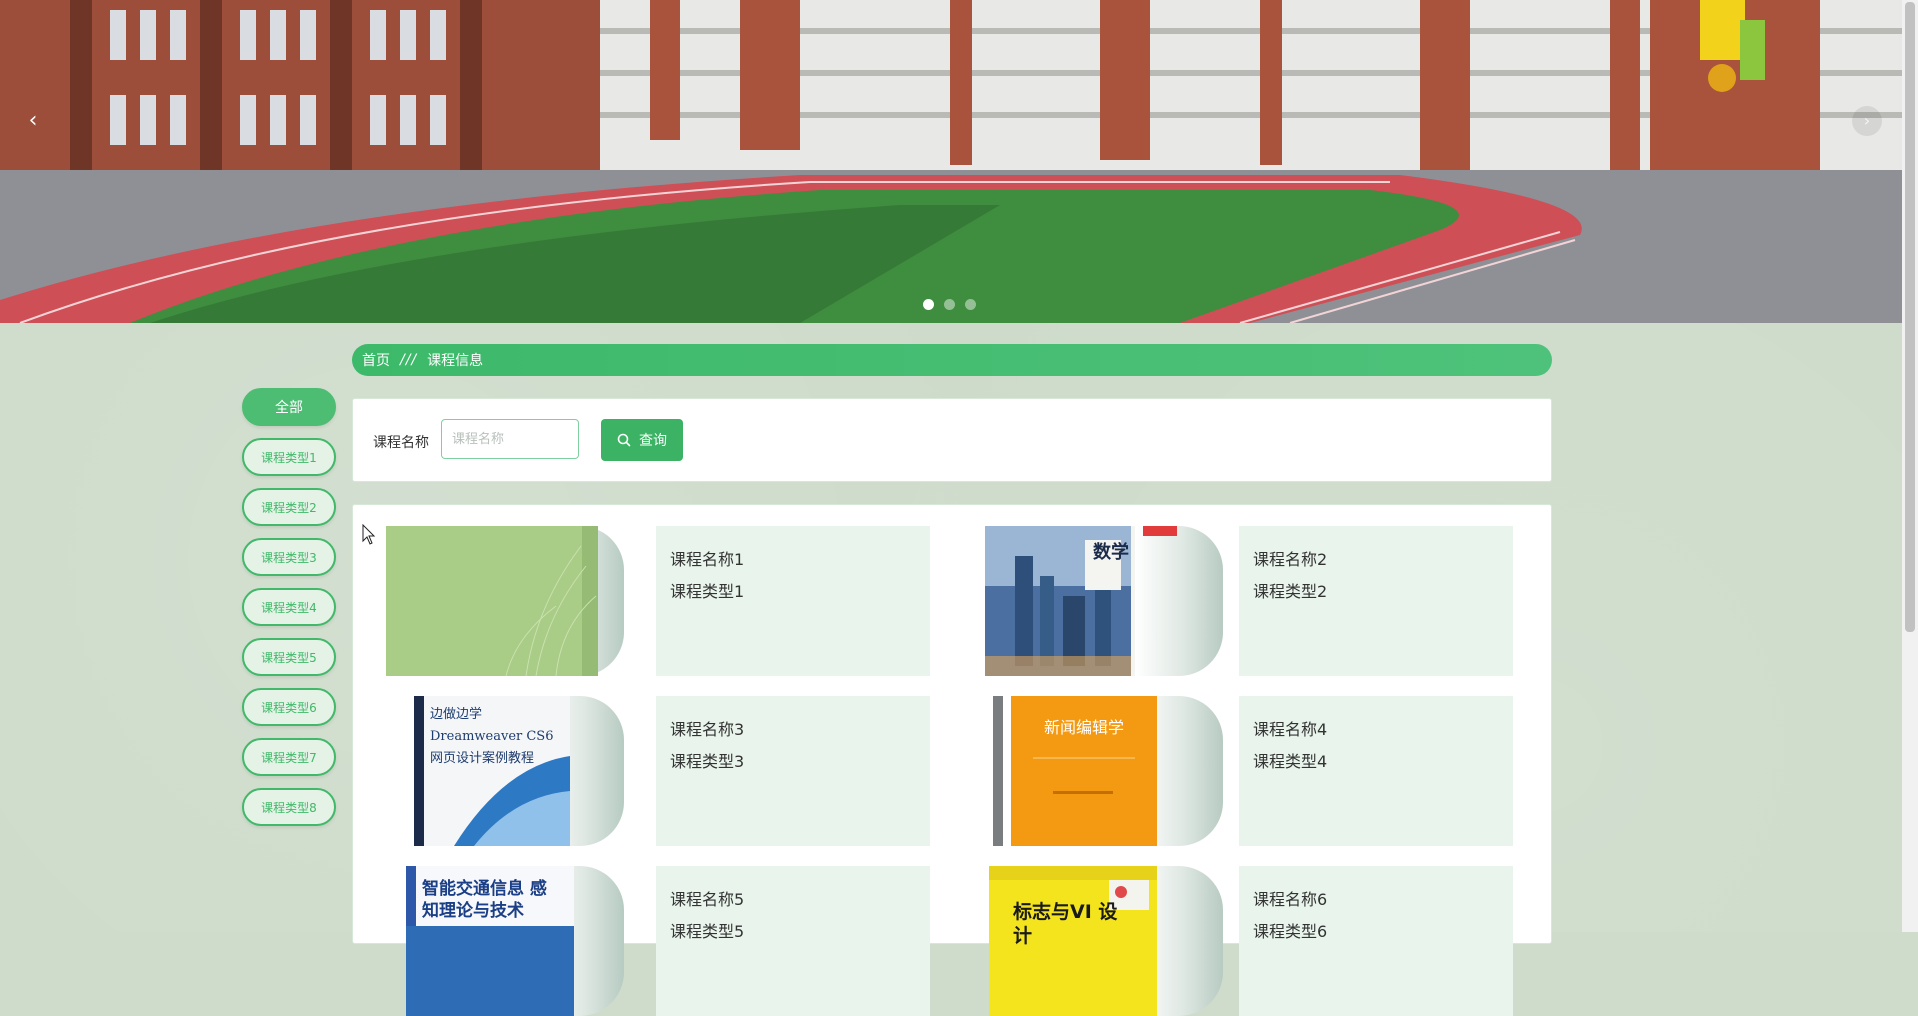 The image size is (1918, 1016). I want to click on category-type-2-button: 课程类型2, so click(289, 507).